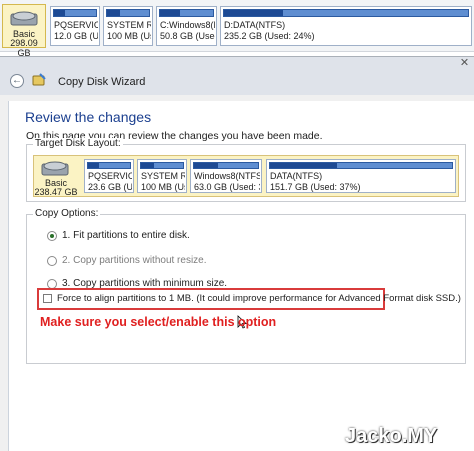 This screenshot has width=474, height=451. What do you see at coordinates (134, 260) in the screenshot?
I see `radio-label: 2. Copy partitions without resize.` at bounding box center [134, 260].